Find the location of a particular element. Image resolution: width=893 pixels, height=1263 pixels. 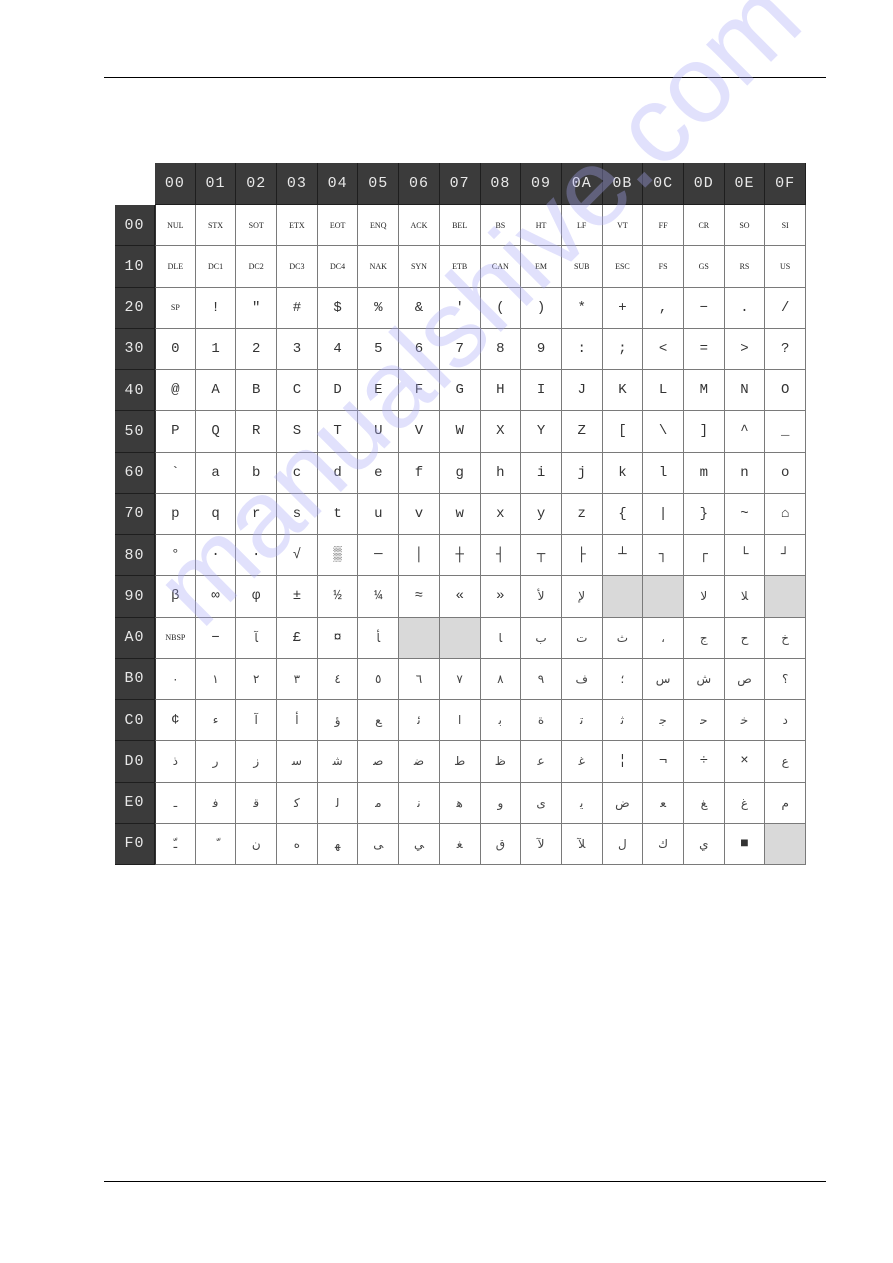

table-cell: CR is located at coordinates (704, 226).